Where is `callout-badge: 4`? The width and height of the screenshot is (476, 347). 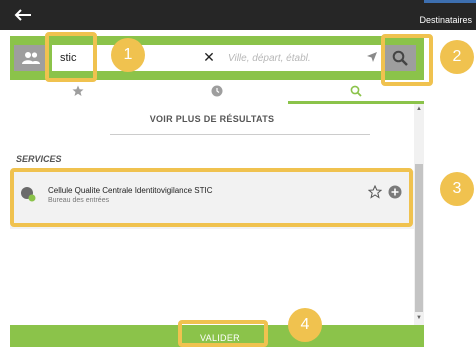
callout-badge: 4 is located at coordinates (305, 325).